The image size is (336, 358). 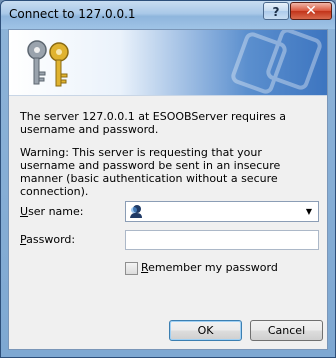 What do you see at coordinates (205, 330) in the screenshot?
I see `ok-button: OK` at bounding box center [205, 330].